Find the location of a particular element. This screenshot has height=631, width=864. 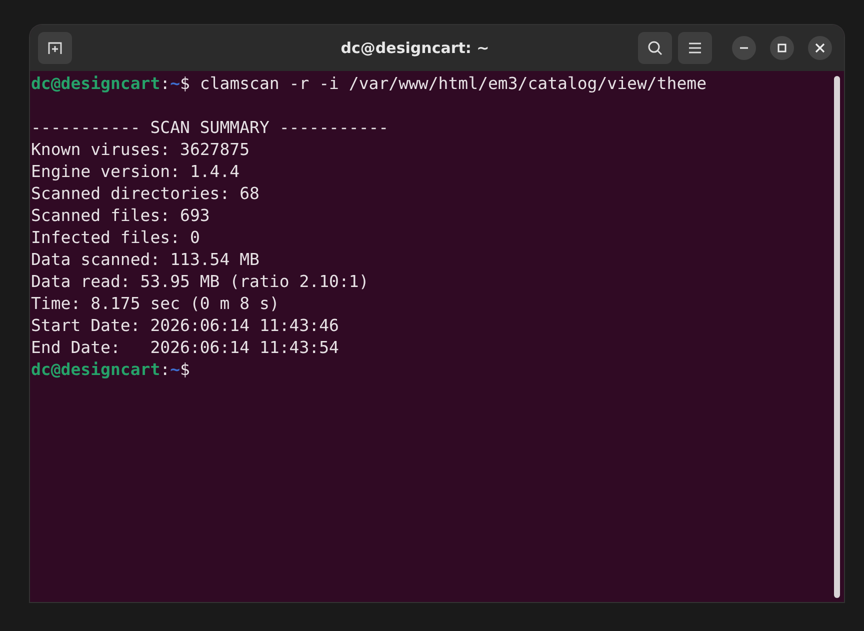

new-tab-icon is located at coordinates (55, 48).